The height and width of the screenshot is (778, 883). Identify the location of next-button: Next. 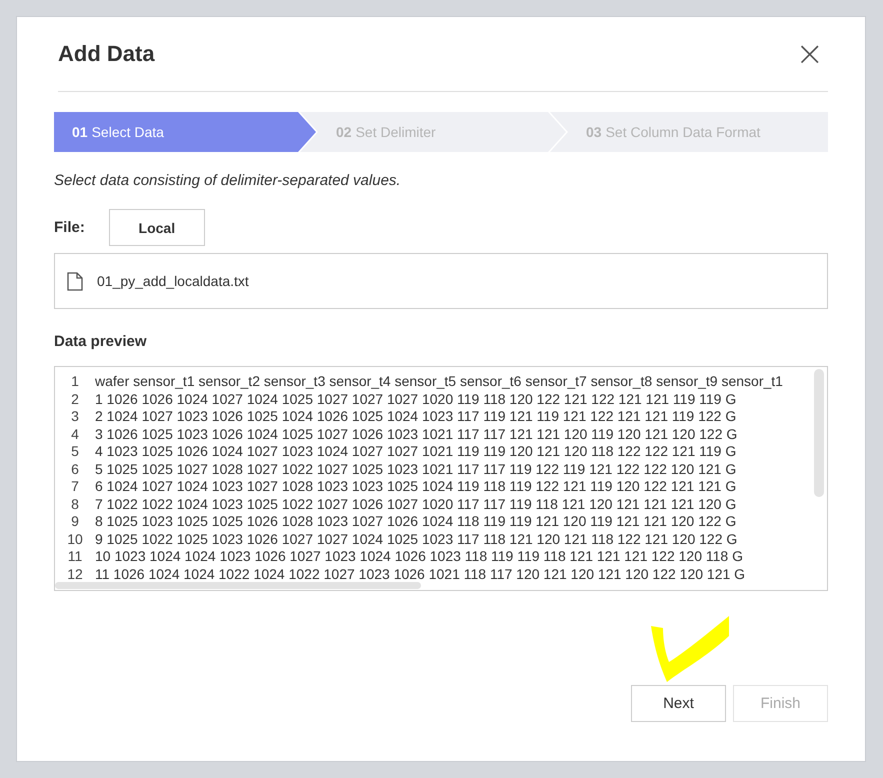
(678, 703).